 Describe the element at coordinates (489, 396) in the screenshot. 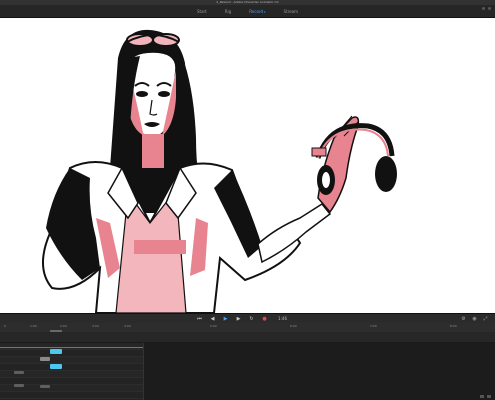

I see `zoom-in-icon` at that location.